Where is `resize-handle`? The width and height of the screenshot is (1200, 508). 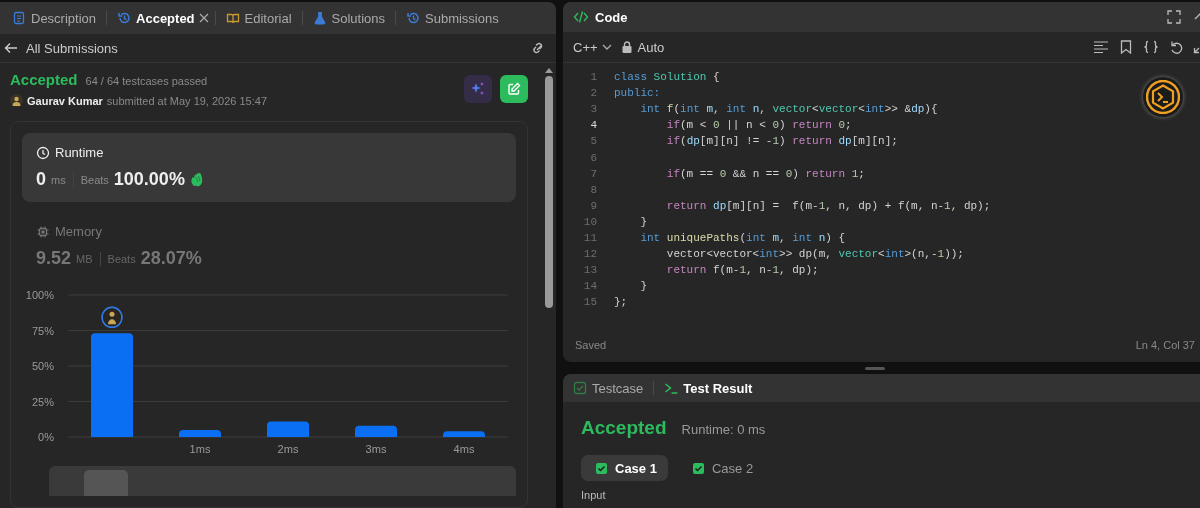 resize-handle is located at coordinates (875, 368).